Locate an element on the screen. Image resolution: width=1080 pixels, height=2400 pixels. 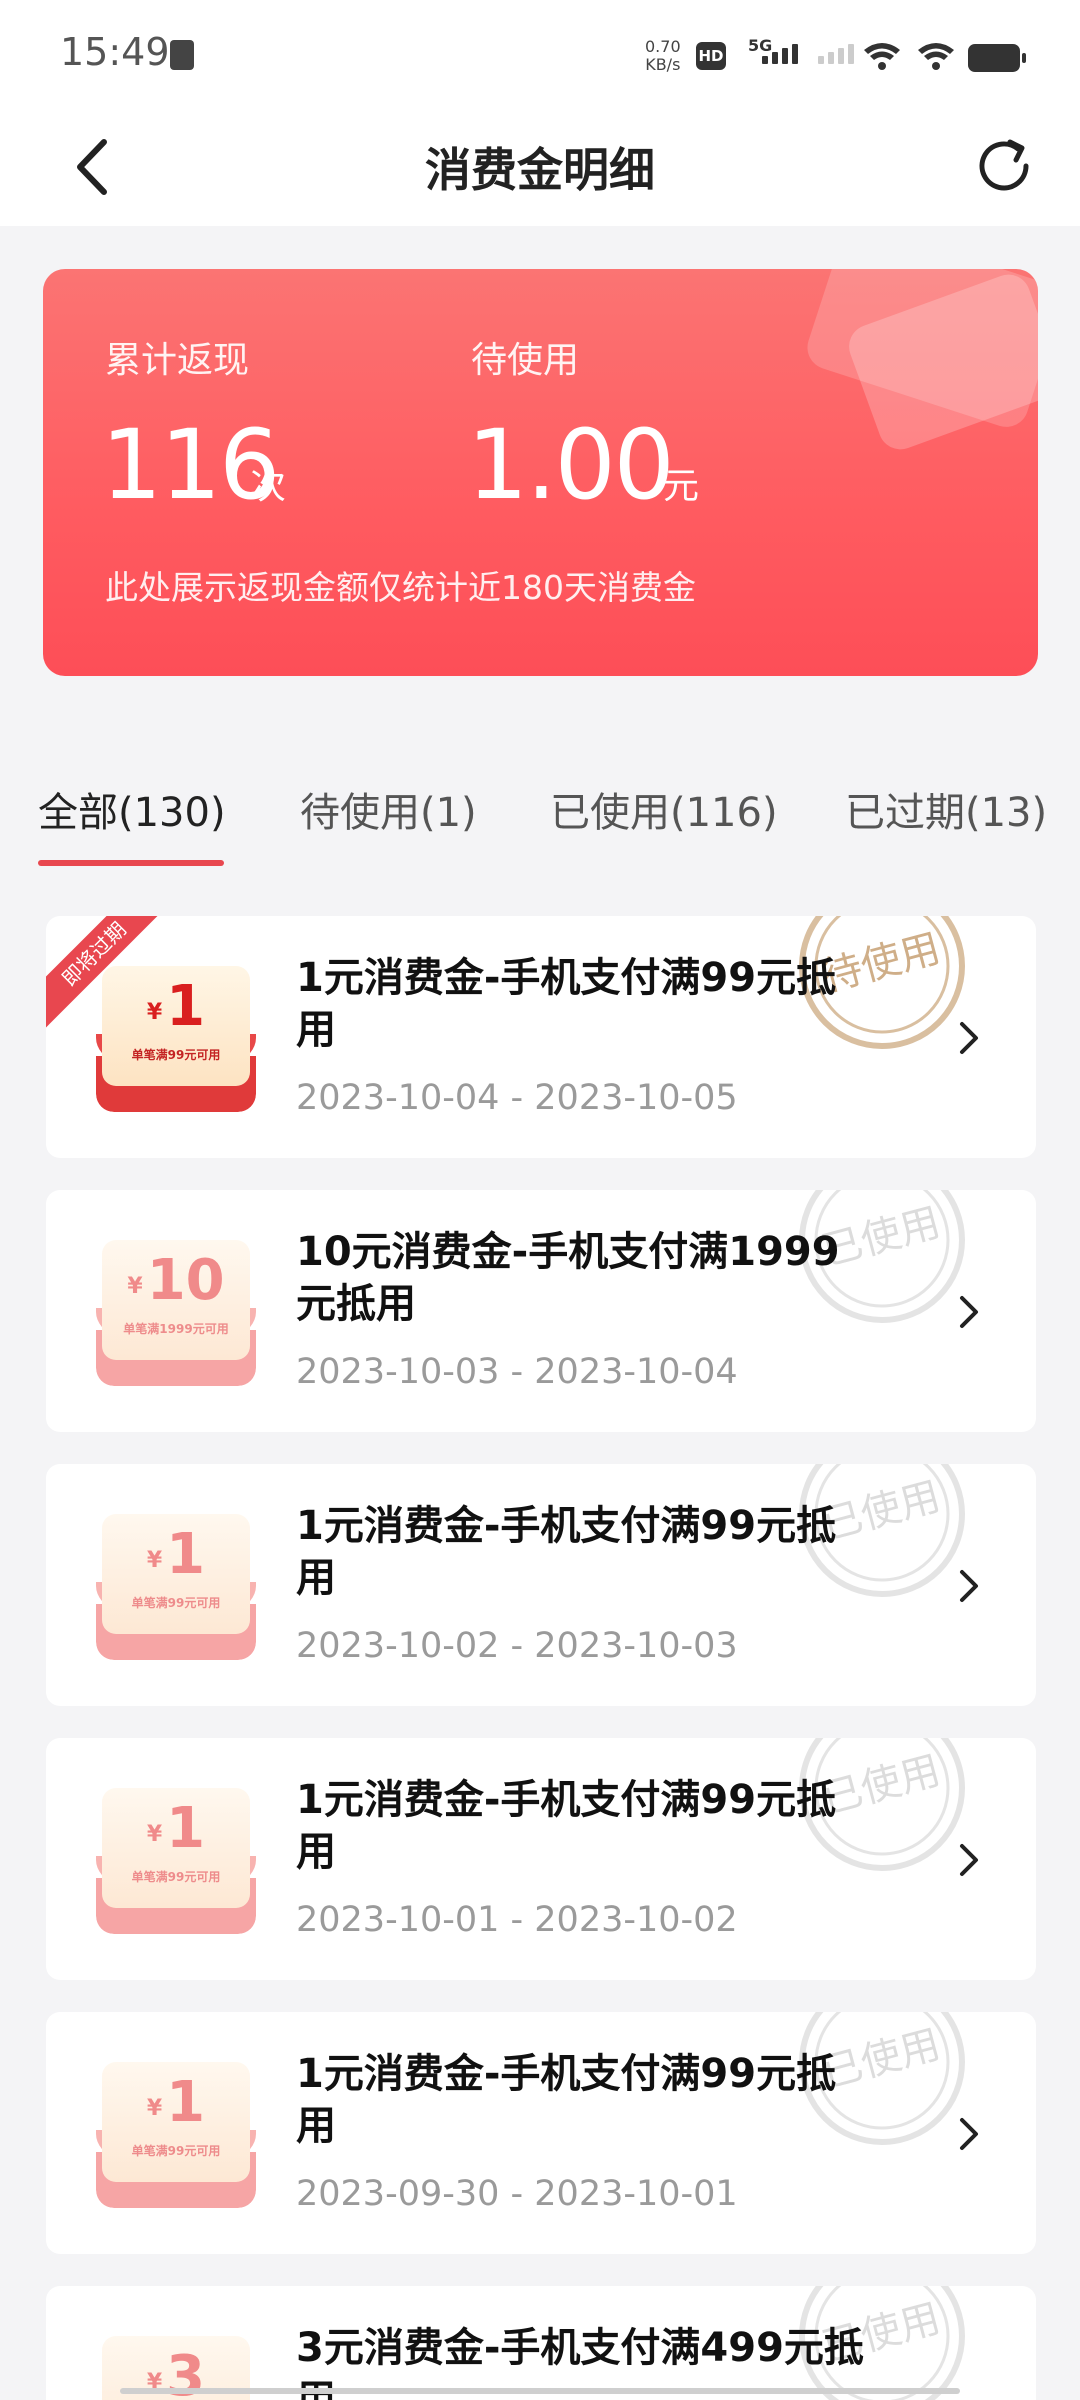
net-speed-value: 0.70 is located at coordinates (663, 46).